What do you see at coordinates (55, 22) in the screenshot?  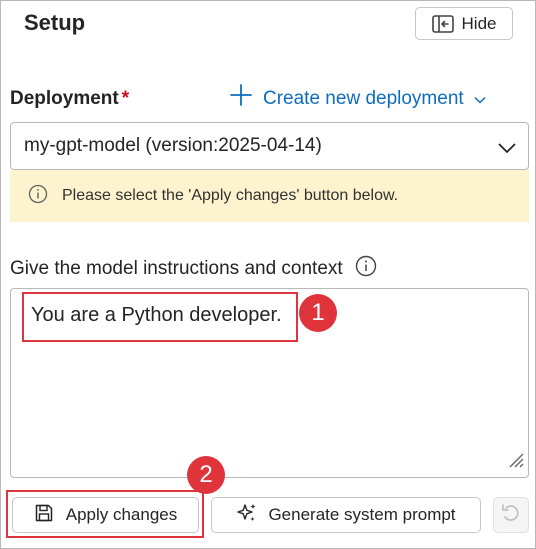 I see `panel-title: Setup` at bounding box center [55, 22].